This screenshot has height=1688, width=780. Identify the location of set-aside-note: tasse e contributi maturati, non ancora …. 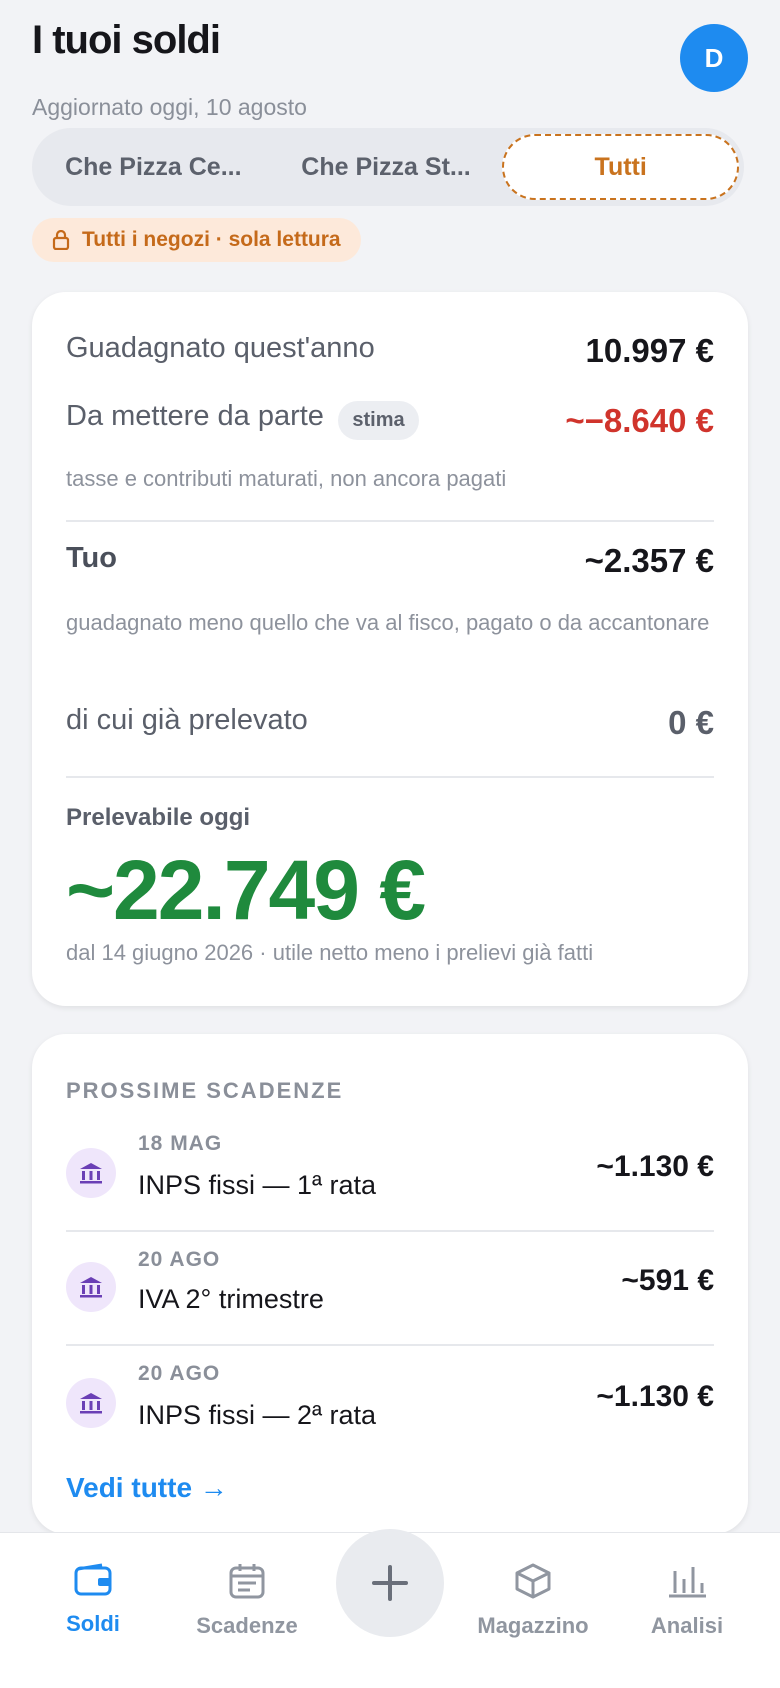
(286, 478).